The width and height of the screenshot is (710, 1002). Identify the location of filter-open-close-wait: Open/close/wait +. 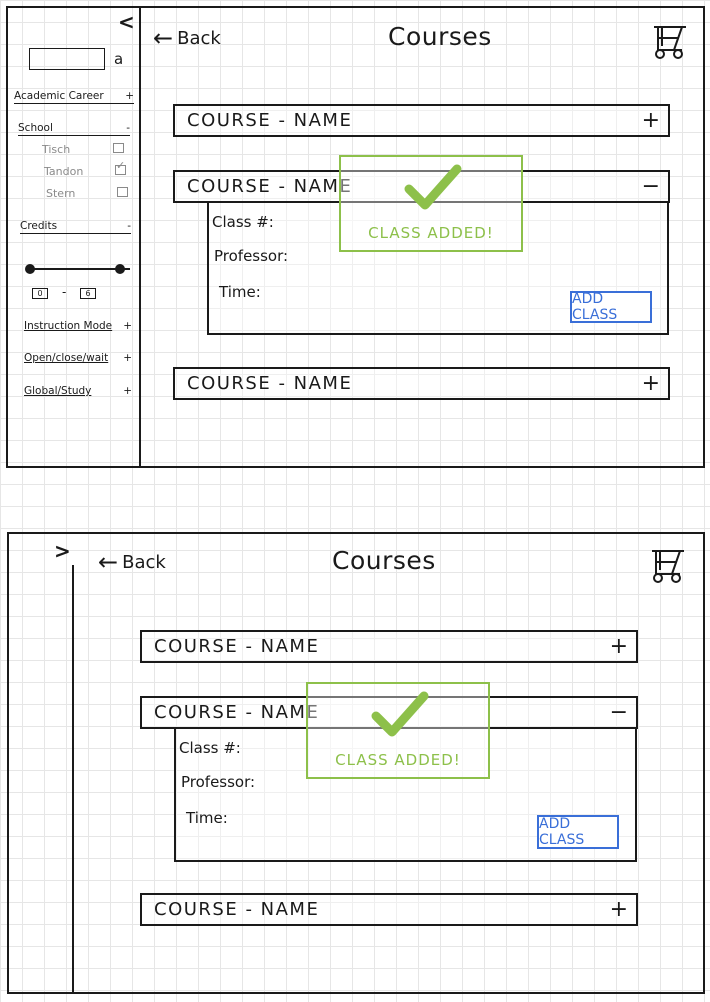
(78, 358).